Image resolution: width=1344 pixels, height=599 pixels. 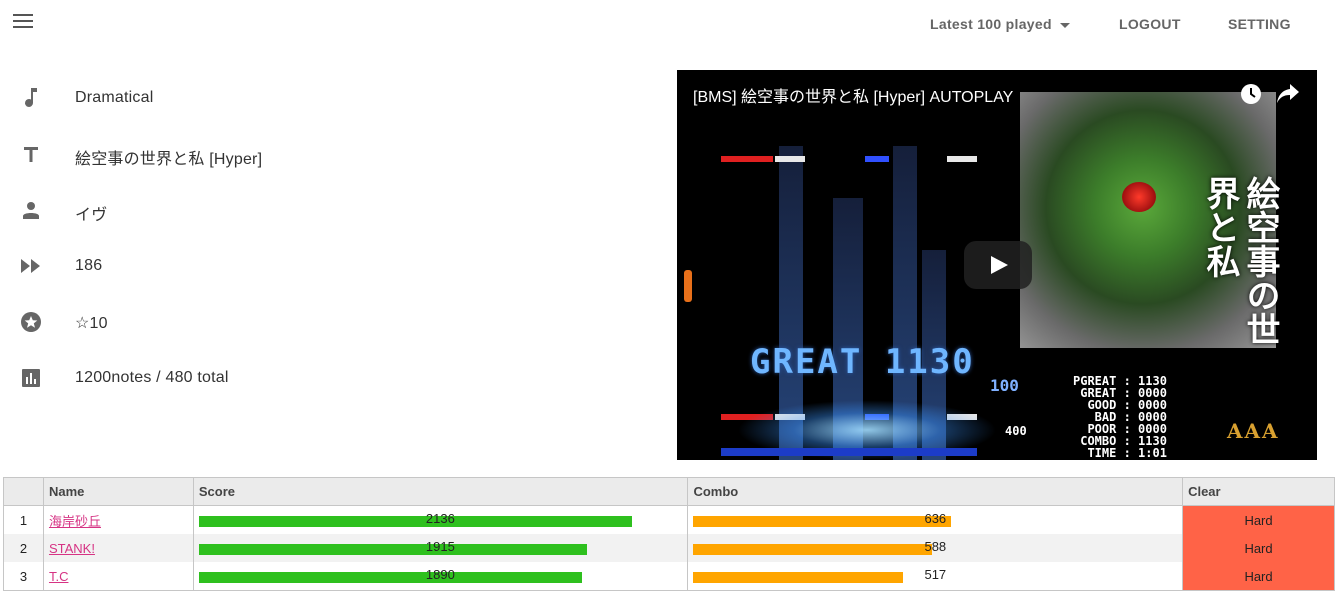 I want to click on name-cell: T.C, so click(x=118, y=576).